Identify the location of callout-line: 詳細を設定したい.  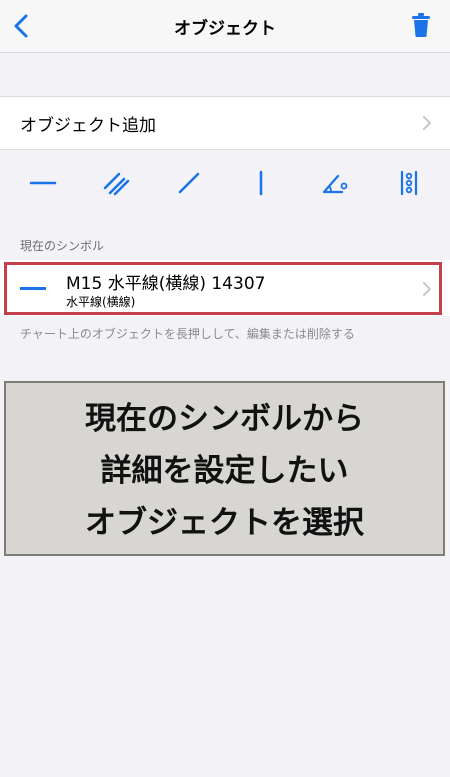
(224, 471).